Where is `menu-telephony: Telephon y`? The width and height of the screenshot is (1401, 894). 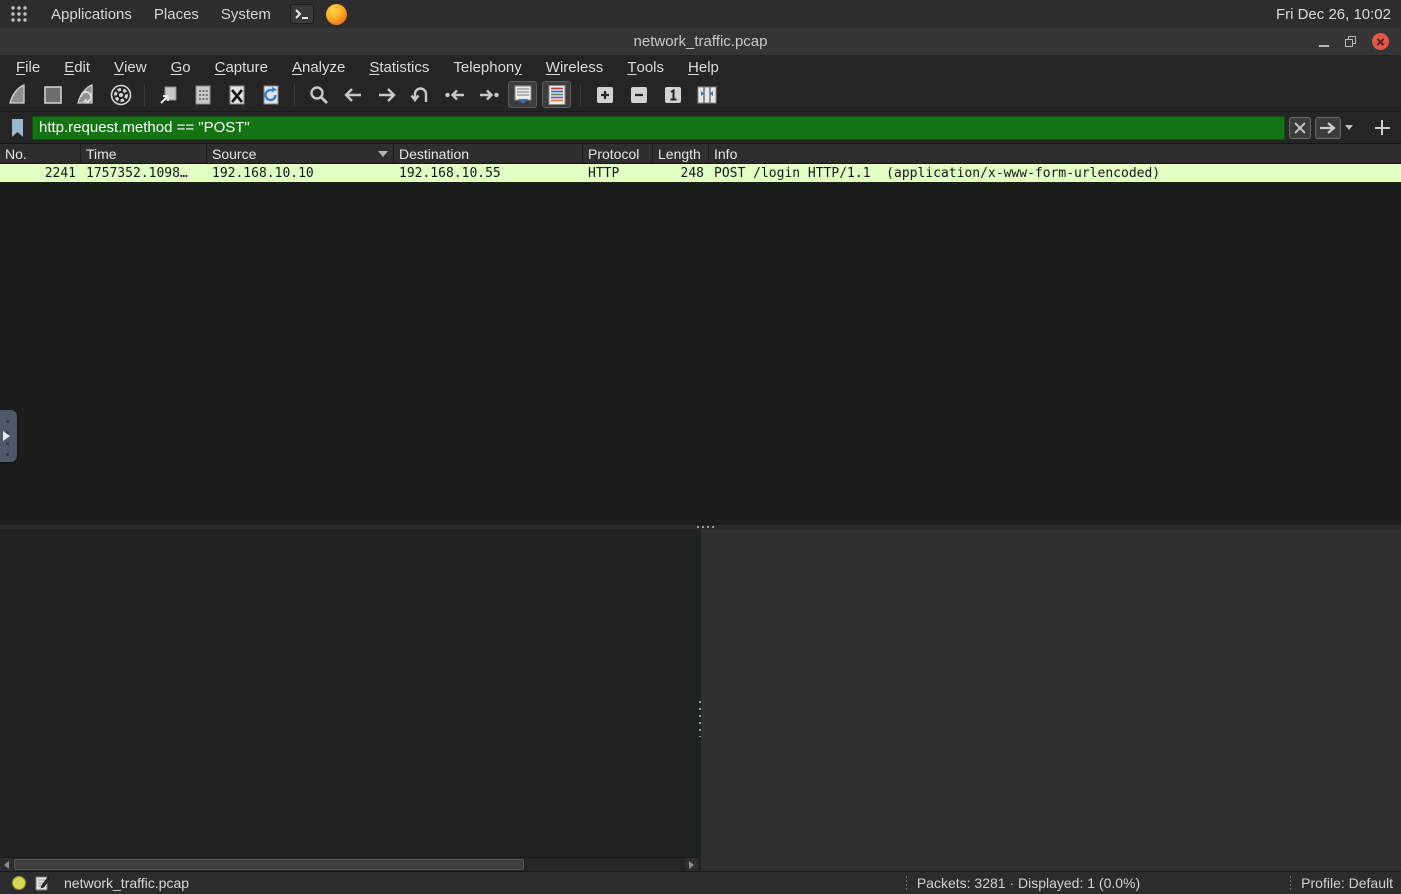 menu-telephony: Telephon y is located at coordinates (487, 67).